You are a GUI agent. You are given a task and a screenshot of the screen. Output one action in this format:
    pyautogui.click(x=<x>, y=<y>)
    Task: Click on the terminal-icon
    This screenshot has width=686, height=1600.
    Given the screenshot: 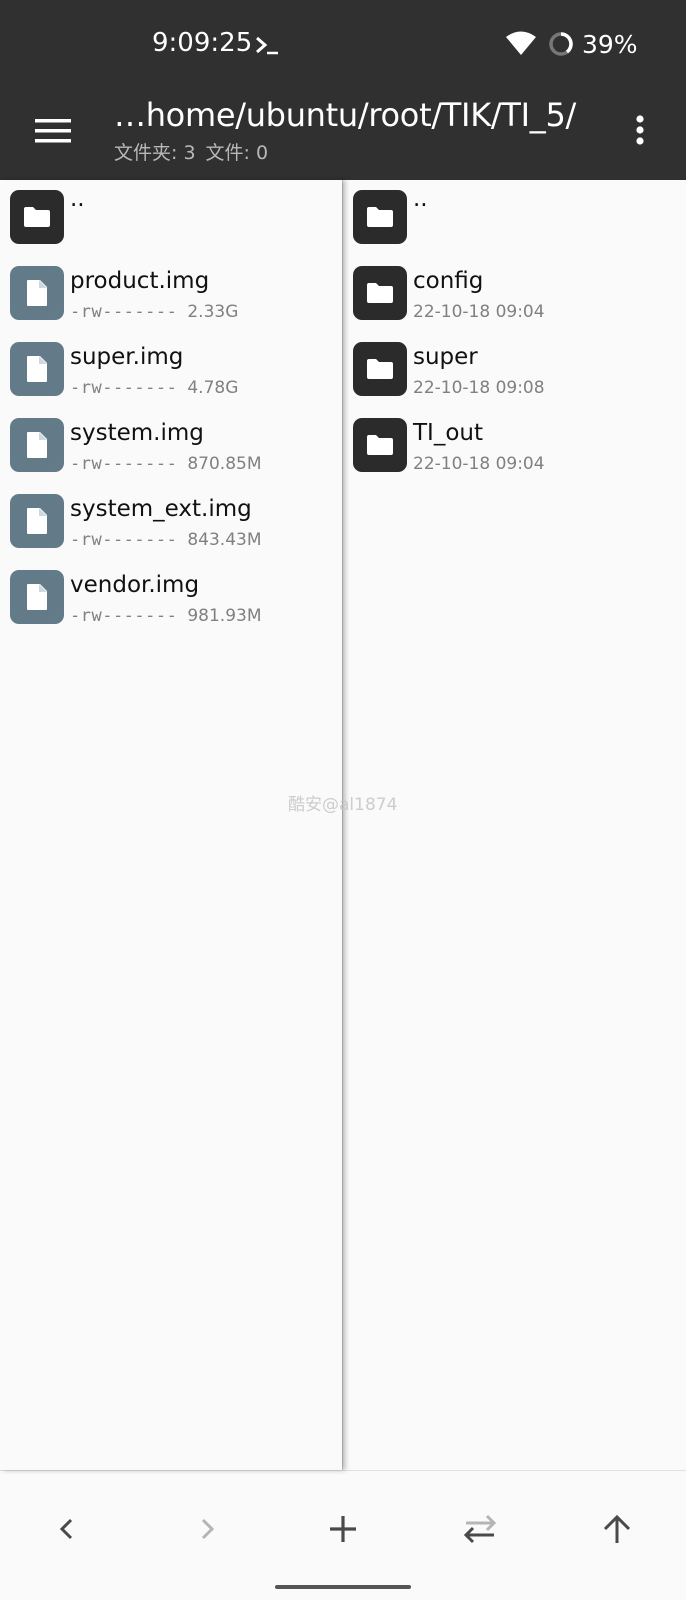 What is the action you would take?
    pyautogui.click(x=267, y=45)
    